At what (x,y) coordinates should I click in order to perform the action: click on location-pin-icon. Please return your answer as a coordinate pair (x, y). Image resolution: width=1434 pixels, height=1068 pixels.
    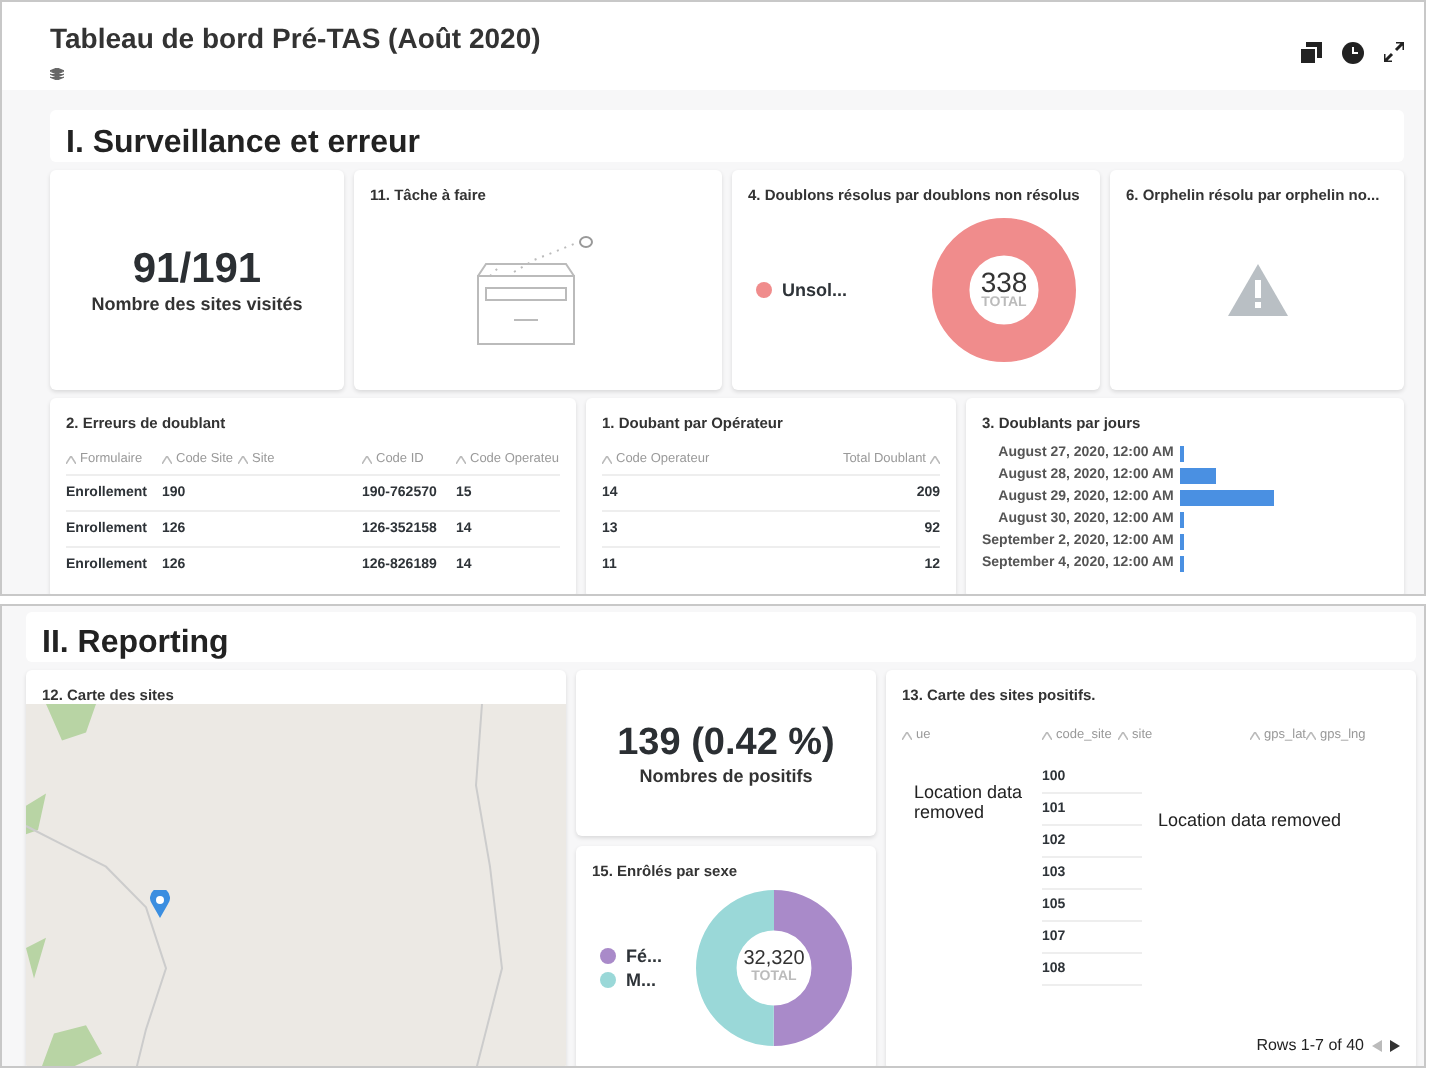
    Looking at the image, I should click on (160, 904).